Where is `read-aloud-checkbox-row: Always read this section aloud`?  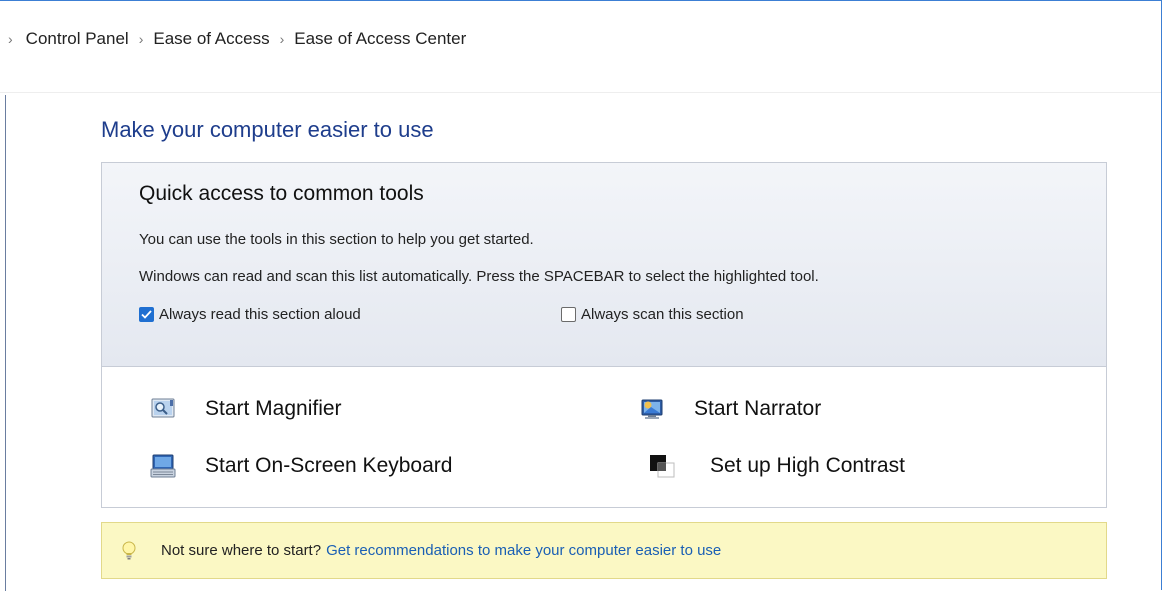 read-aloud-checkbox-row: Always read this section aloud is located at coordinates (250, 314).